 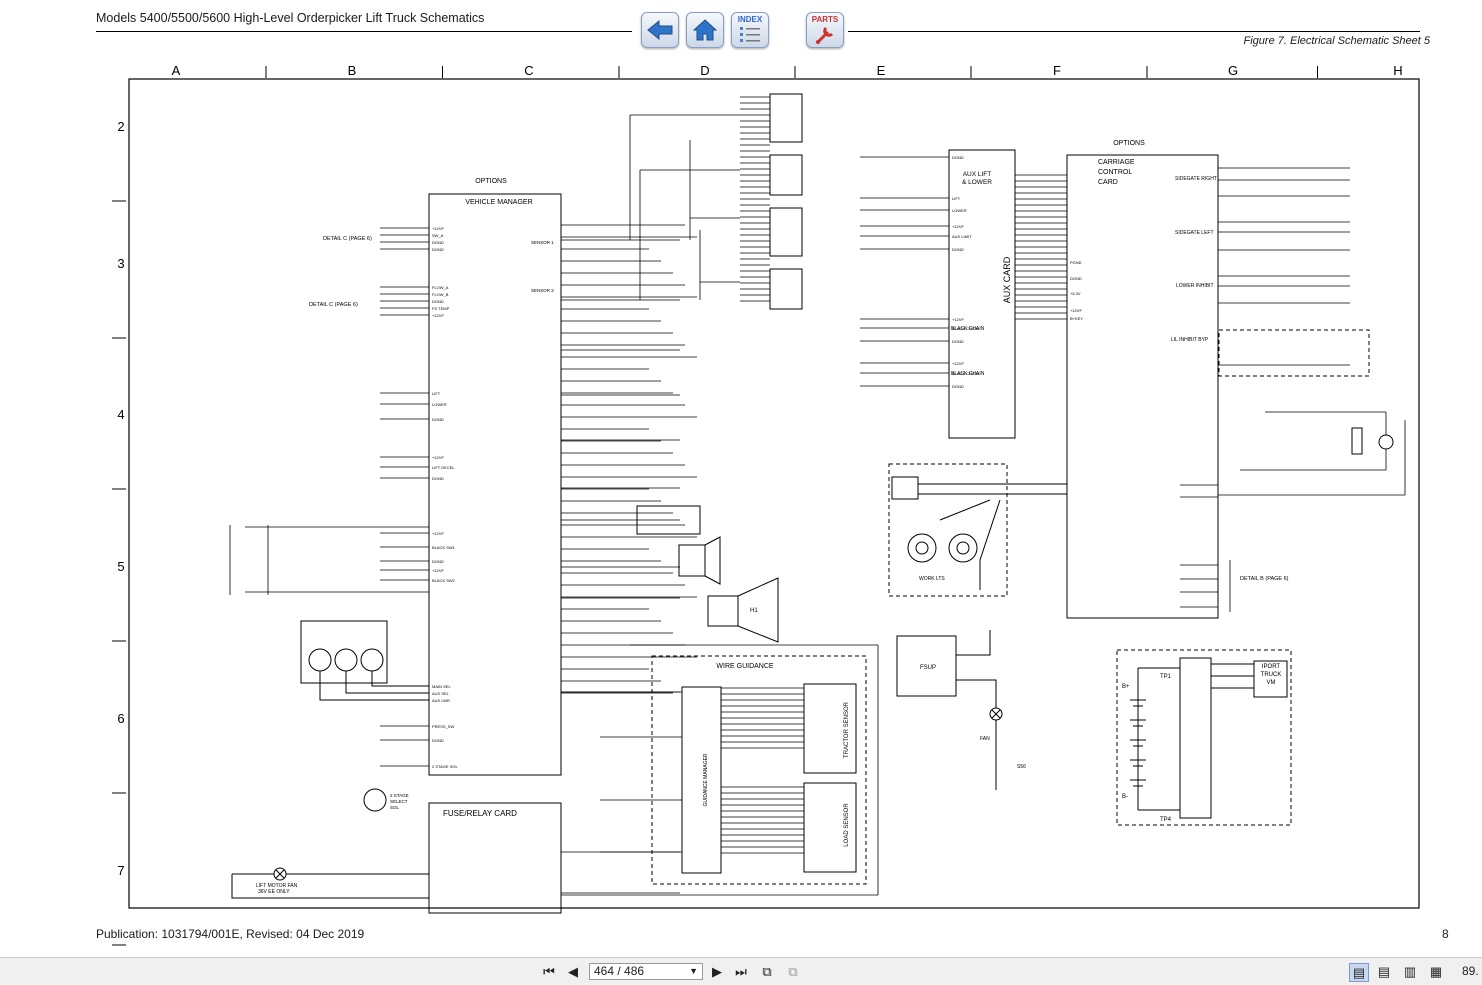 I want to click on options-label-vm: OPTIONS, so click(x=491, y=181).